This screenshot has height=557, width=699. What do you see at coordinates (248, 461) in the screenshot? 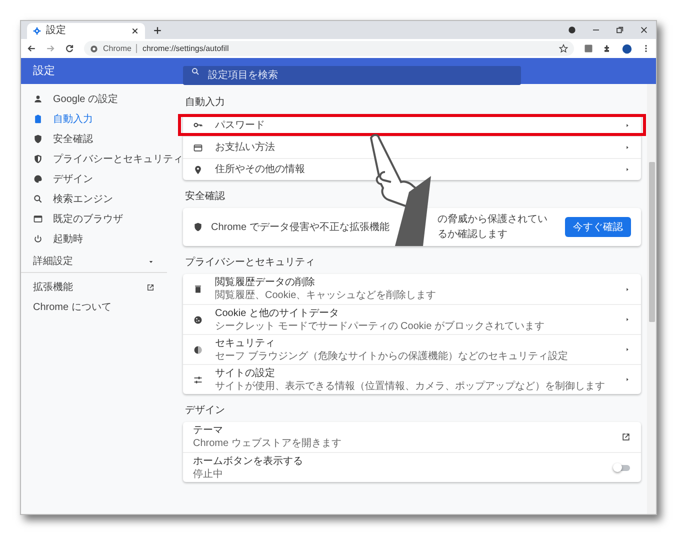
I see `row-title: ホームボタンを表示する` at bounding box center [248, 461].